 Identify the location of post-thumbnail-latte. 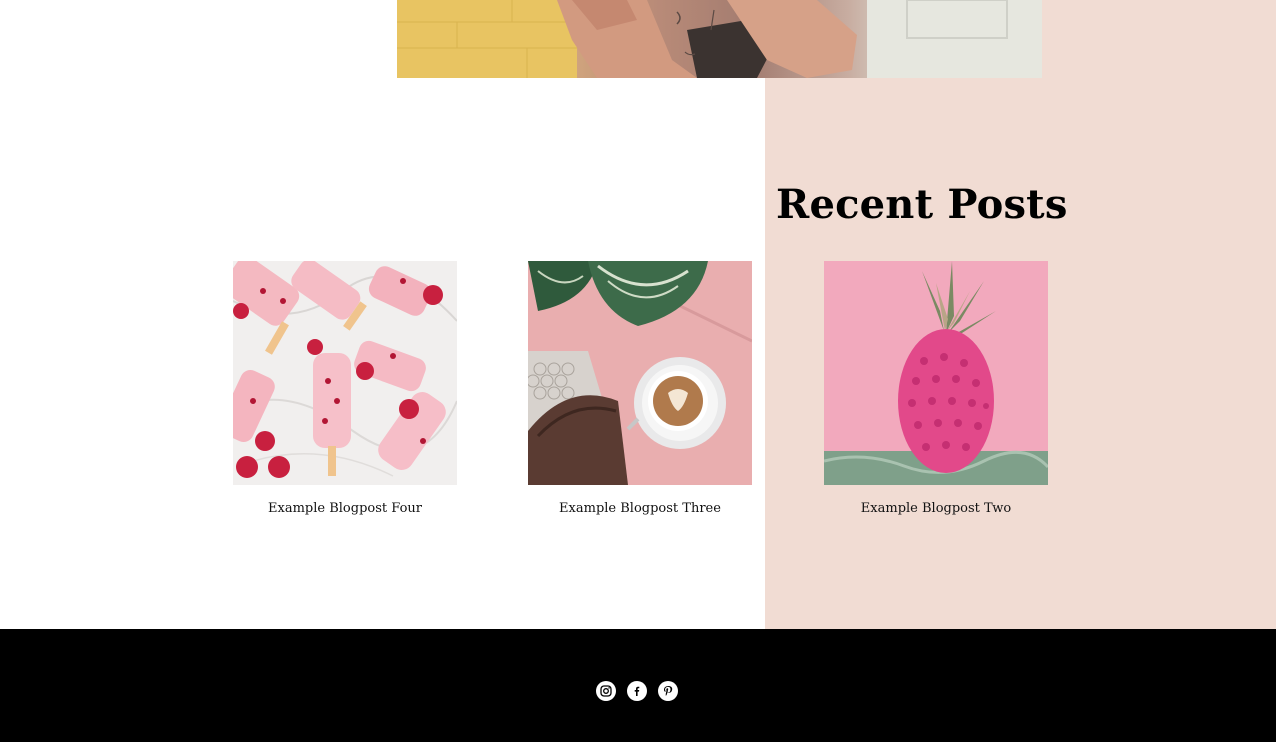
(640, 373).